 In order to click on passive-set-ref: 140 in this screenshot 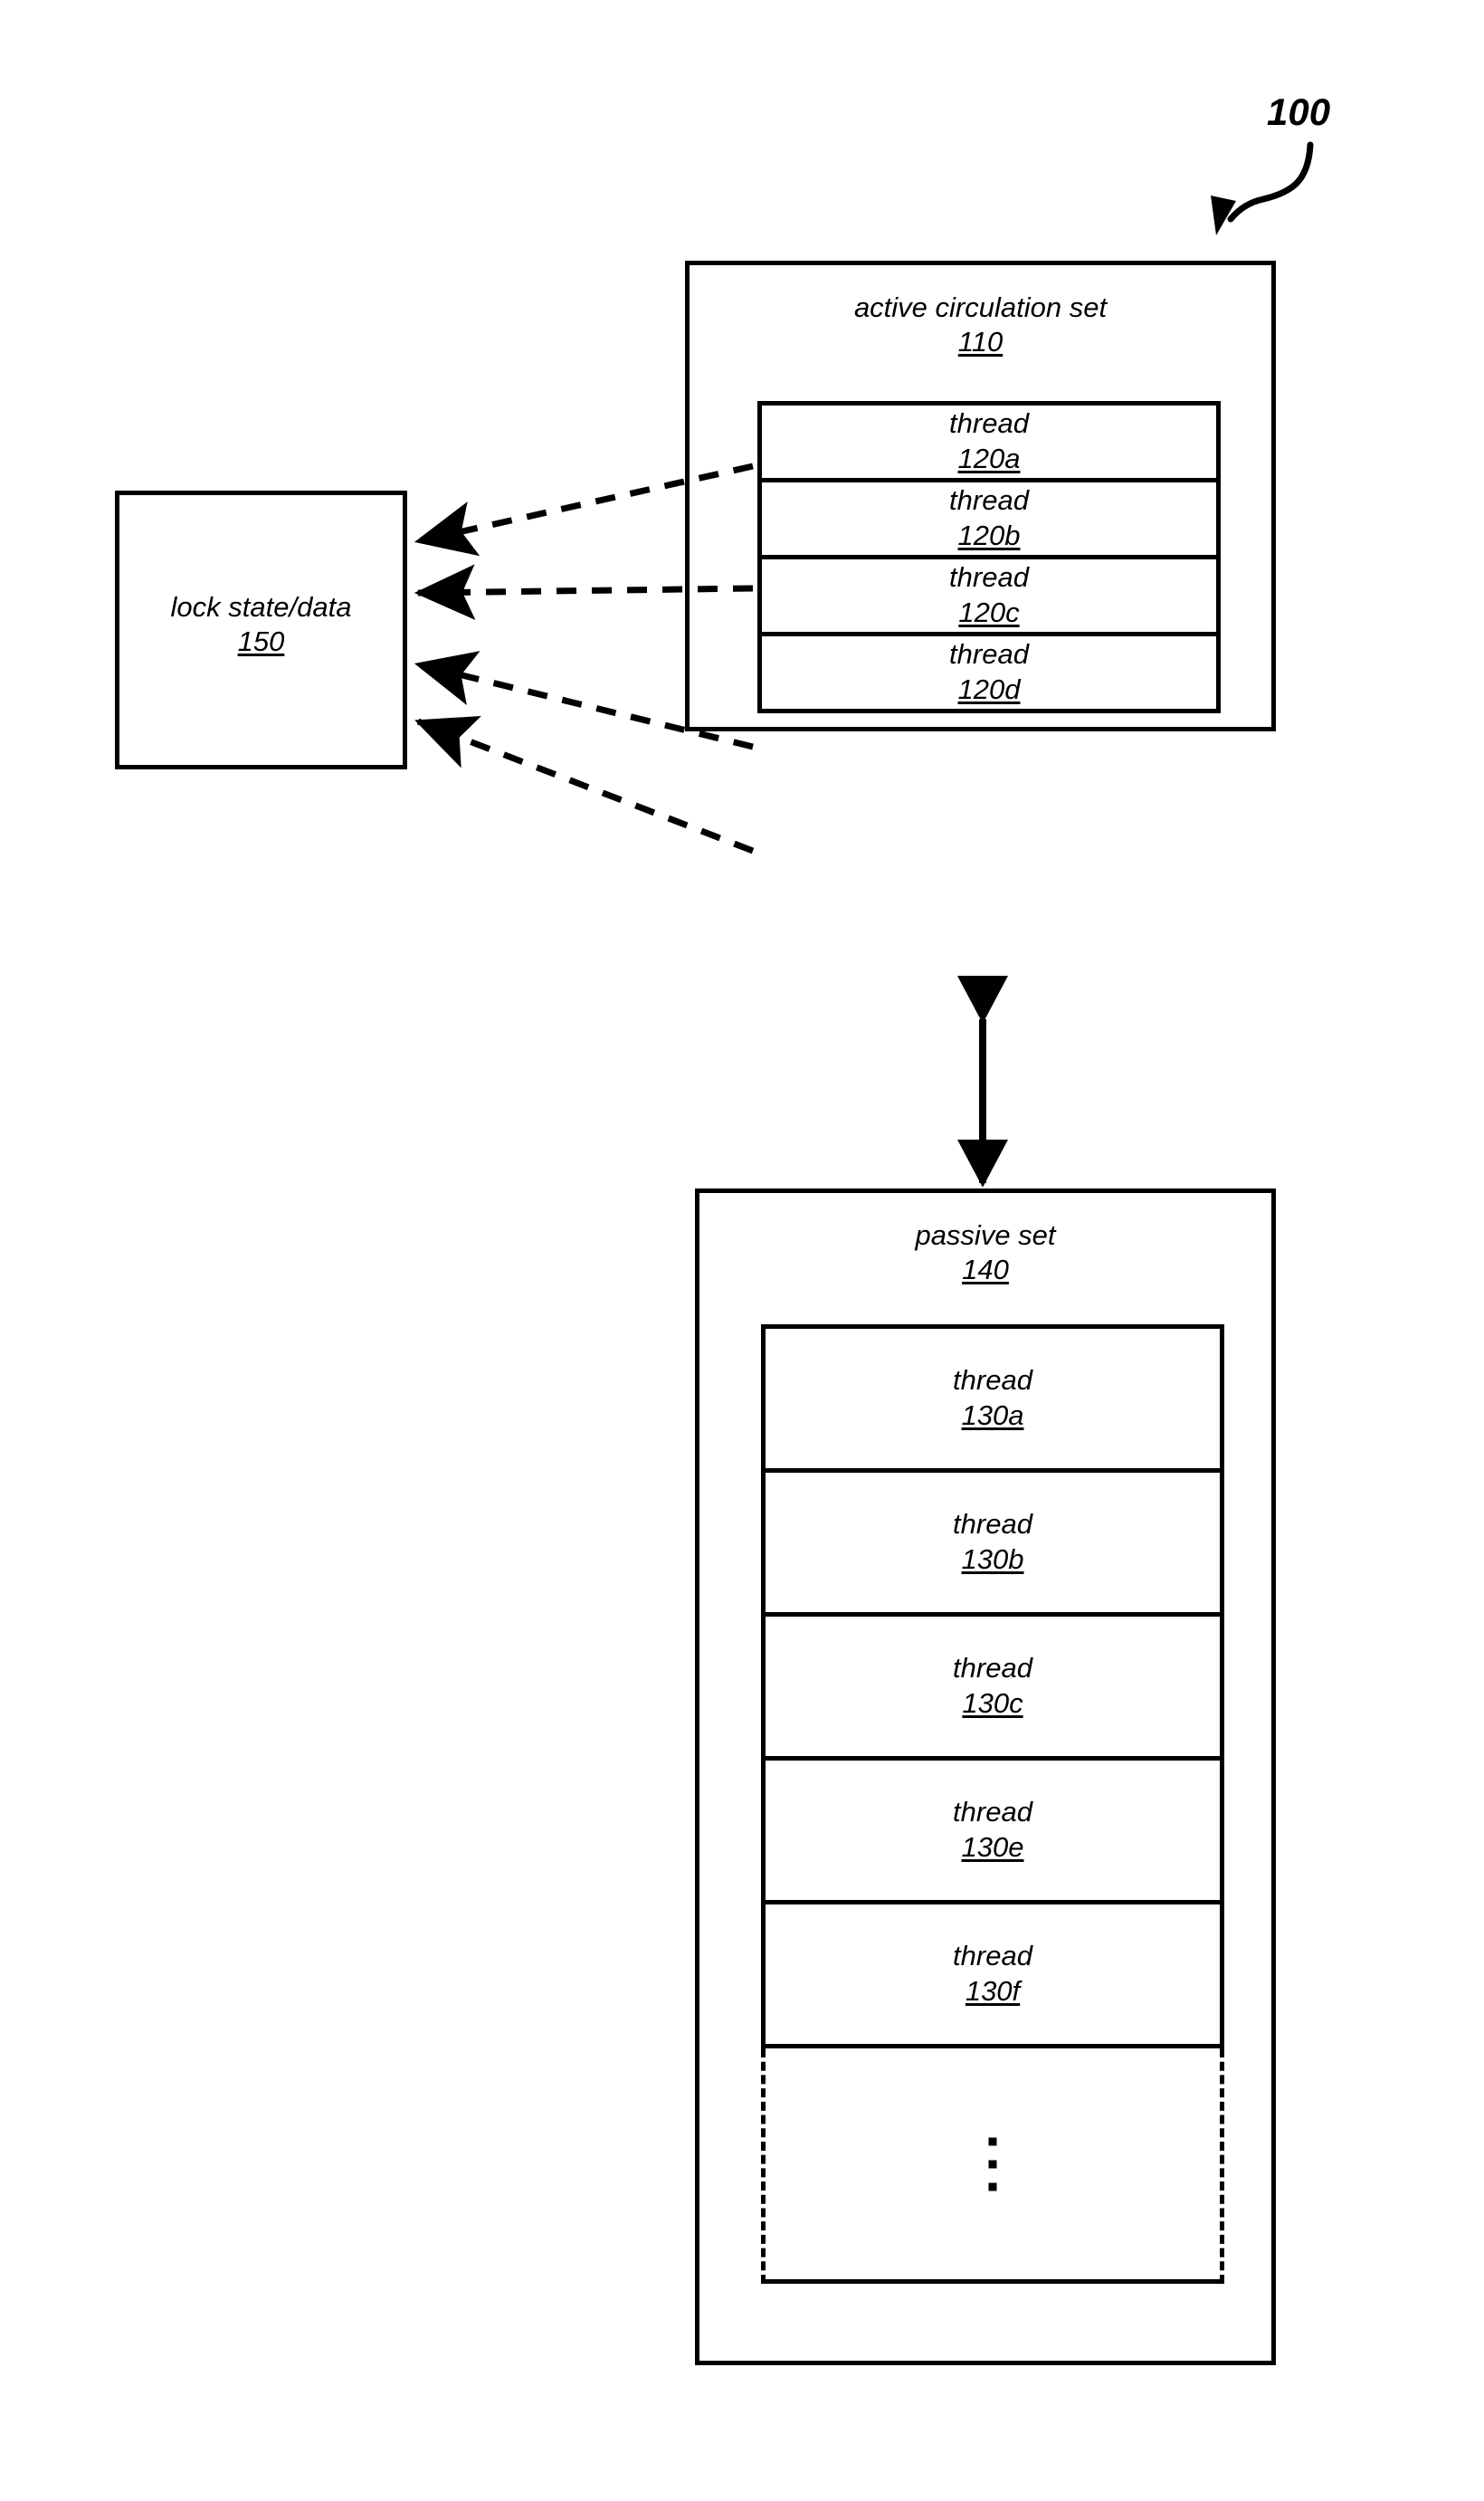, I will do `click(985, 1269)`.